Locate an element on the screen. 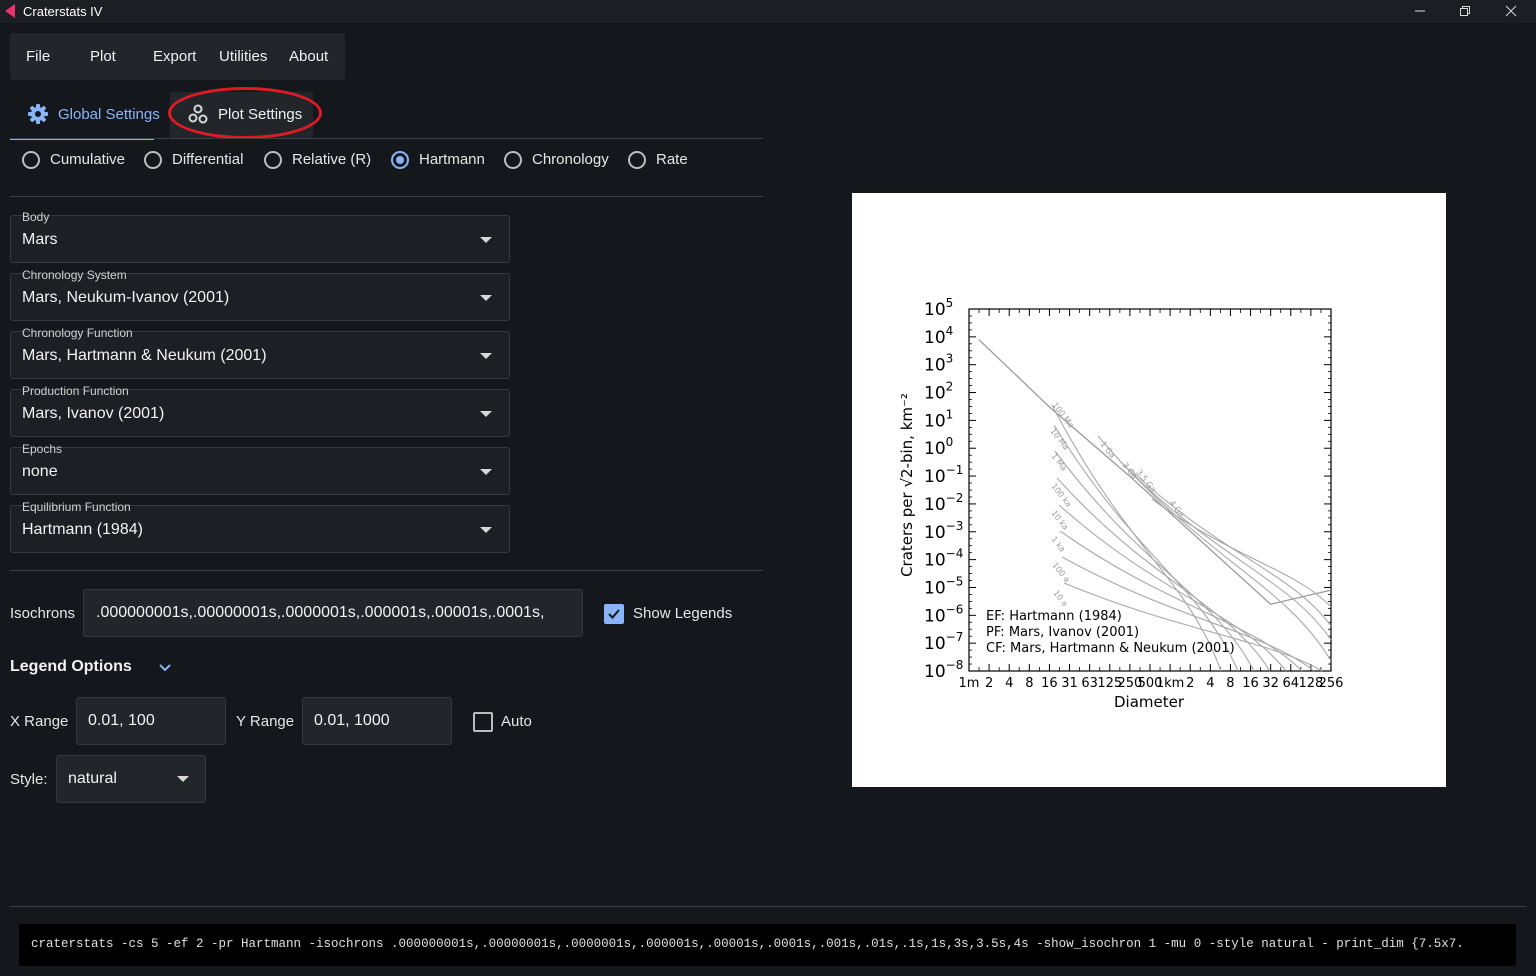  isochron-label: 1 Ga is located at coordinates (1107, 450).